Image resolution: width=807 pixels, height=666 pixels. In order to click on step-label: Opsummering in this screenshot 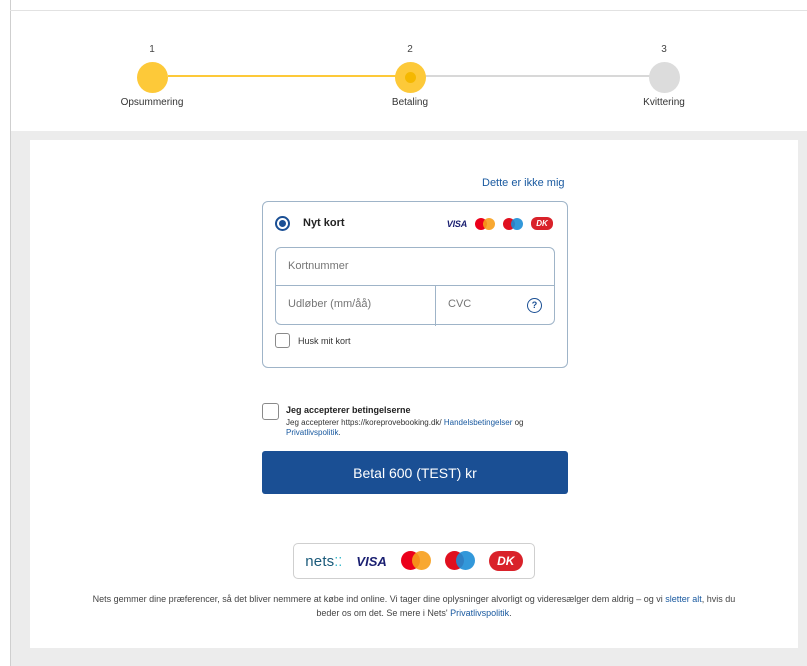, I will do `click(152, 102)`.